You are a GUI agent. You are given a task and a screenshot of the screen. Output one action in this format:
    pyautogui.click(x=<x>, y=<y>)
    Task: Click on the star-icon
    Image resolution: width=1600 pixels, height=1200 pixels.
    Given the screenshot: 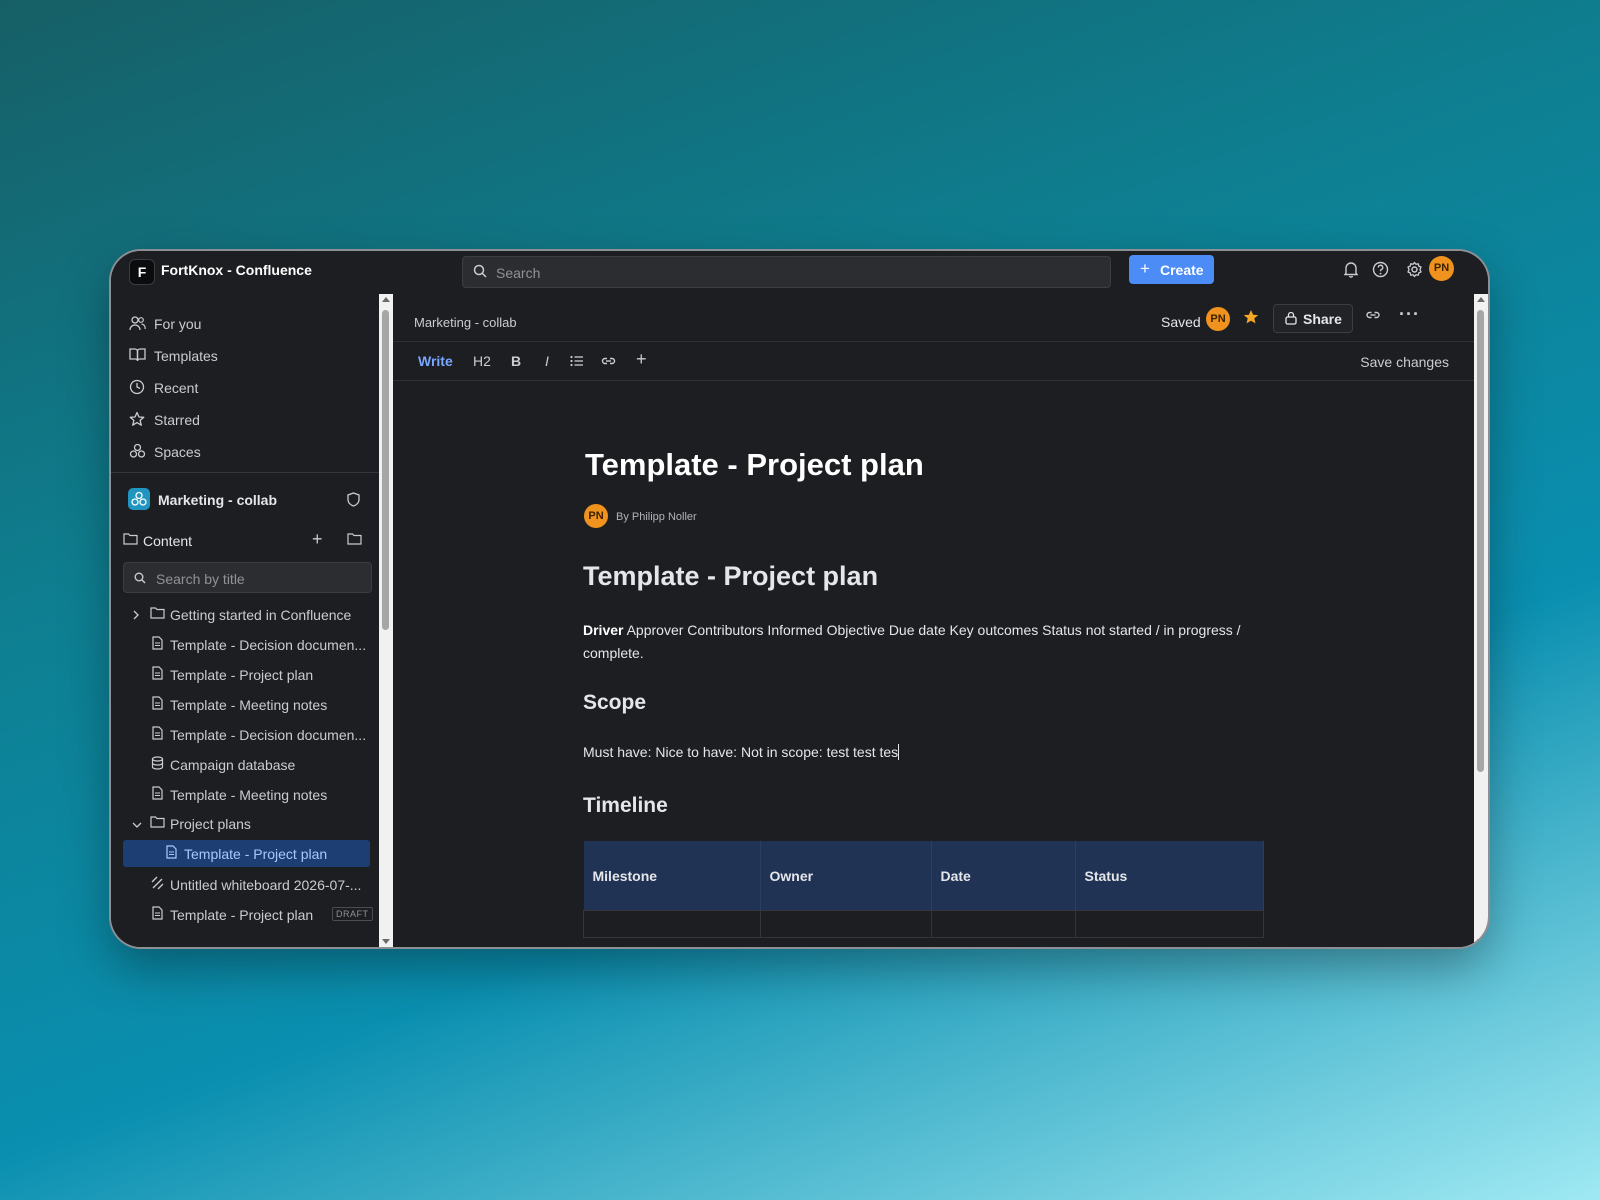 What is the action you would take?
    pyautogui.click(x=137, y=420)
    